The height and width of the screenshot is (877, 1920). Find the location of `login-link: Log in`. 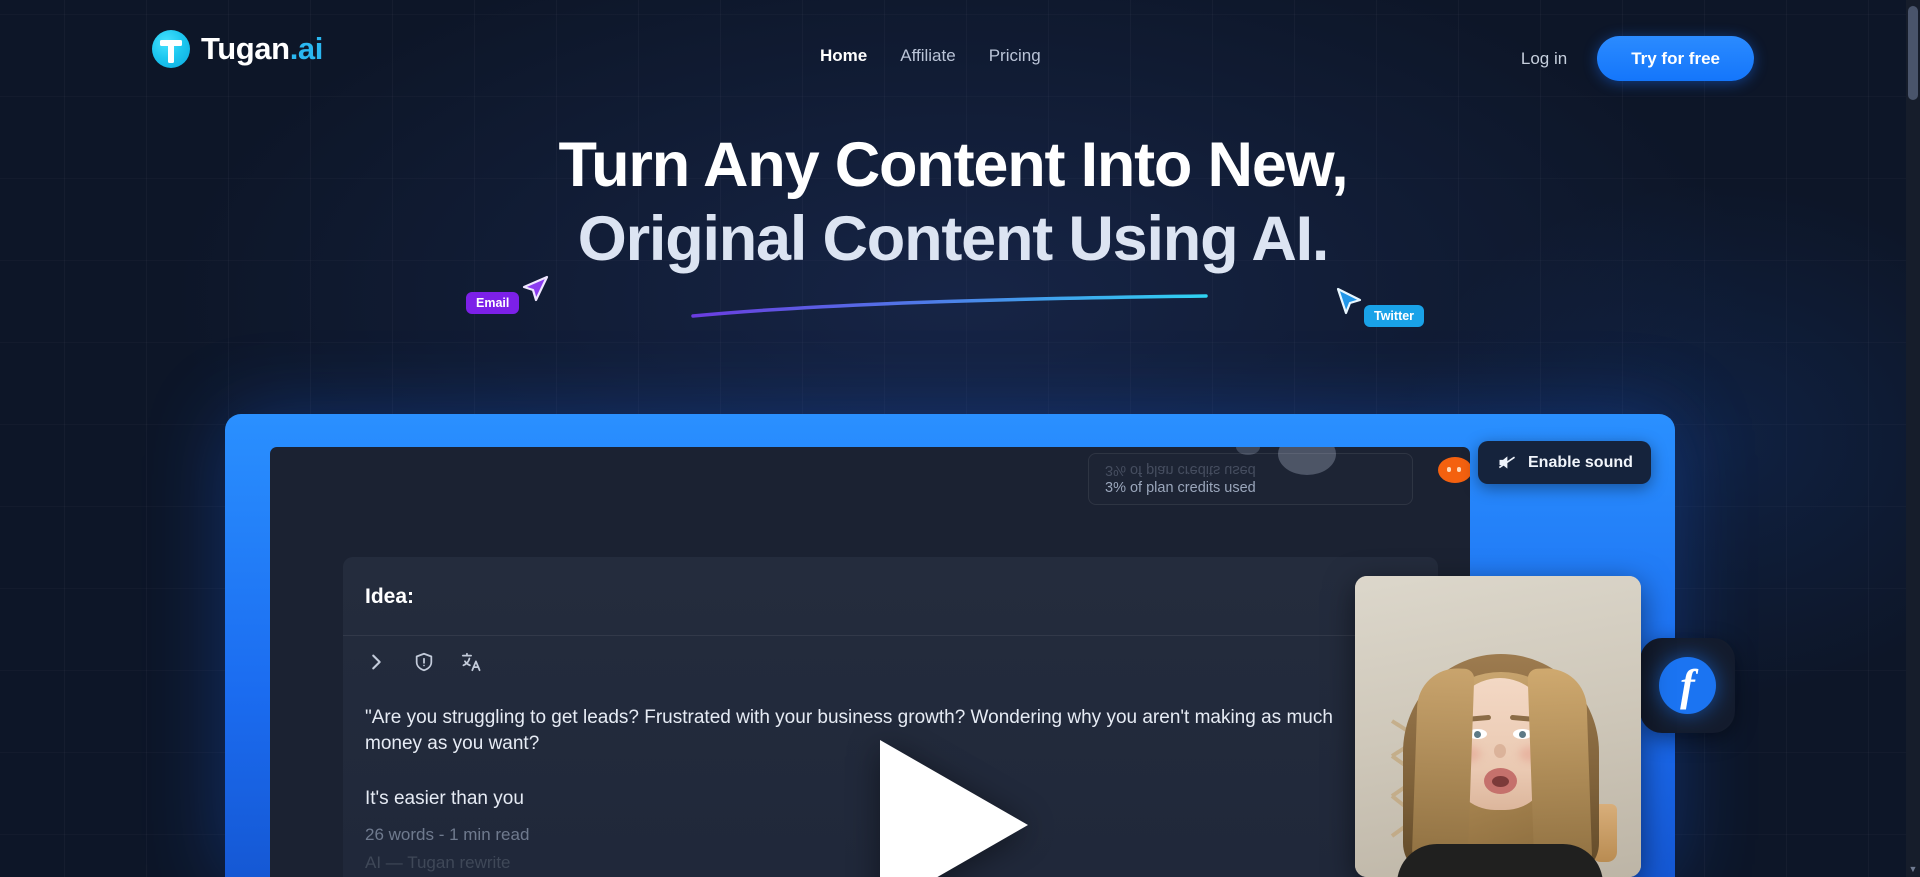

login-link: Log in is located at coordinates (1544, 59).